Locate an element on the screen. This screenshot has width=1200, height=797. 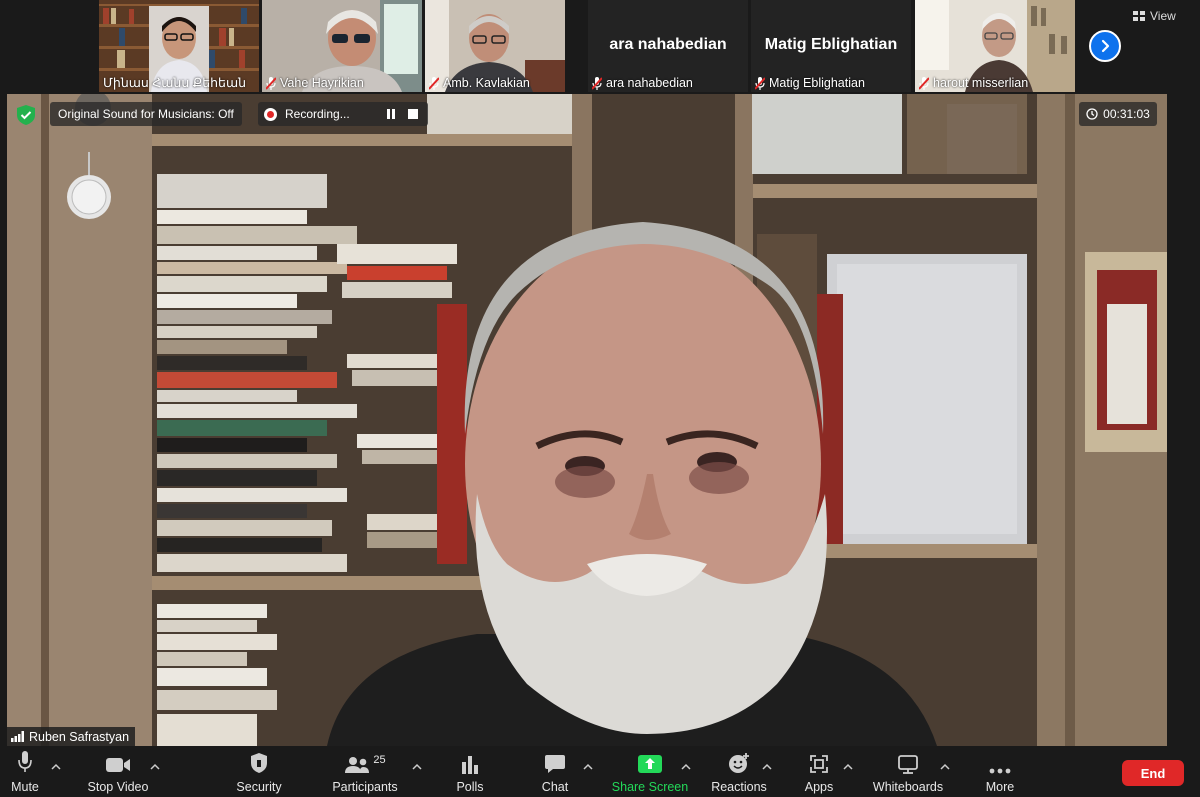
apps-button: Apps is located at coordinates (819, 771).